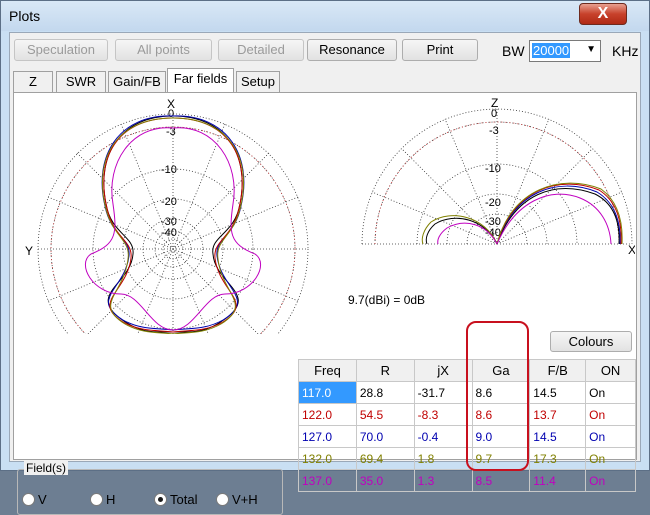 The width and height of the screenshot is (650, 515). What do you see at coordinates (385, 392) in the screenshot?
I see `cell-r: 28.8` at bounding box center [385, 392].